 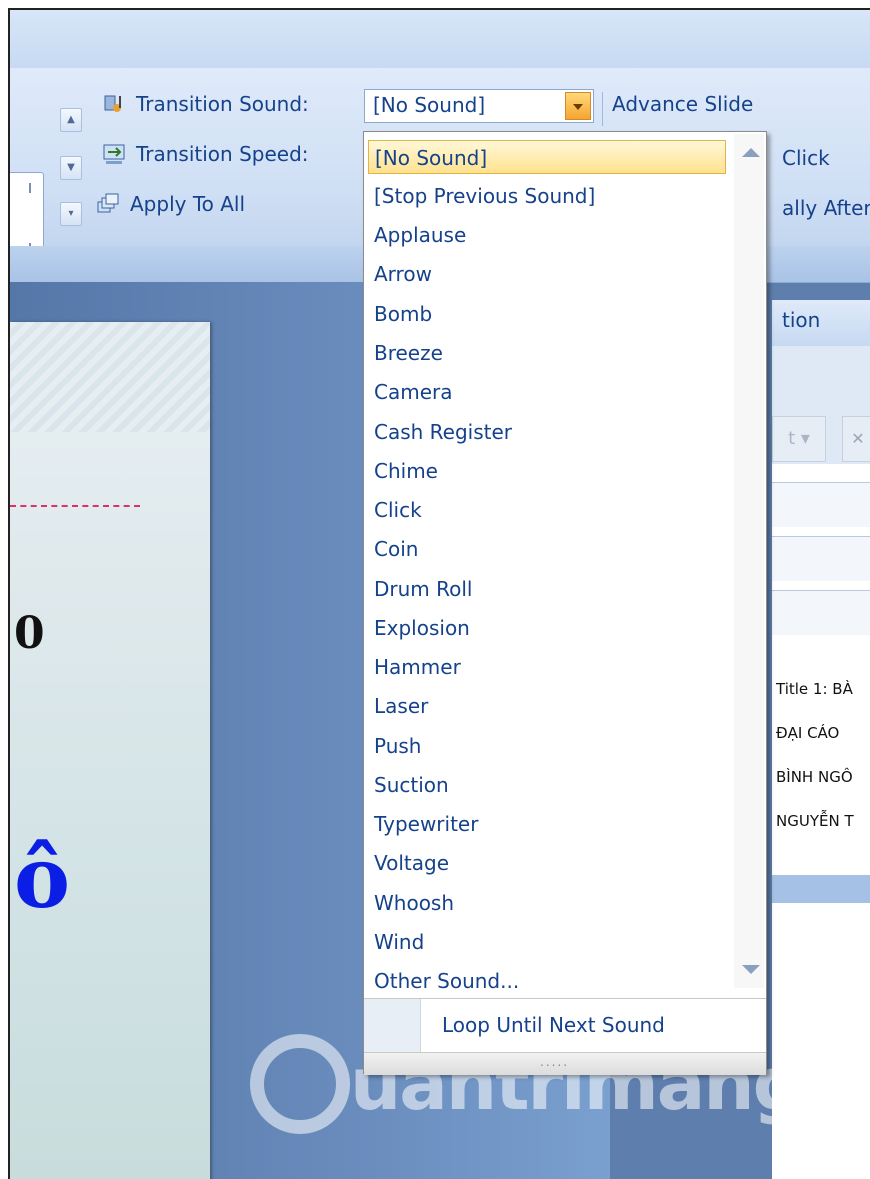 What do you see at coordinates (547, 863) in the screenshot?
I see `sound-option: Voltage` at bounding box center [547, 863].